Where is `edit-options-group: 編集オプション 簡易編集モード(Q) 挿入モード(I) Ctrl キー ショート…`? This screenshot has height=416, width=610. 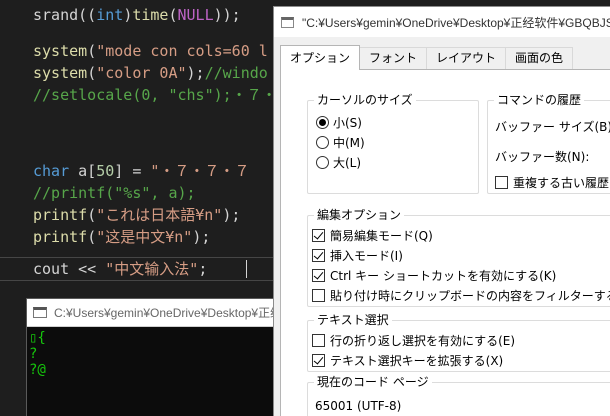
edit-options-group: 編集オプション 簡易編集モード(Q) 挿入モード(I) Ctrl キー ショート… is located at coordinates (458, 257).